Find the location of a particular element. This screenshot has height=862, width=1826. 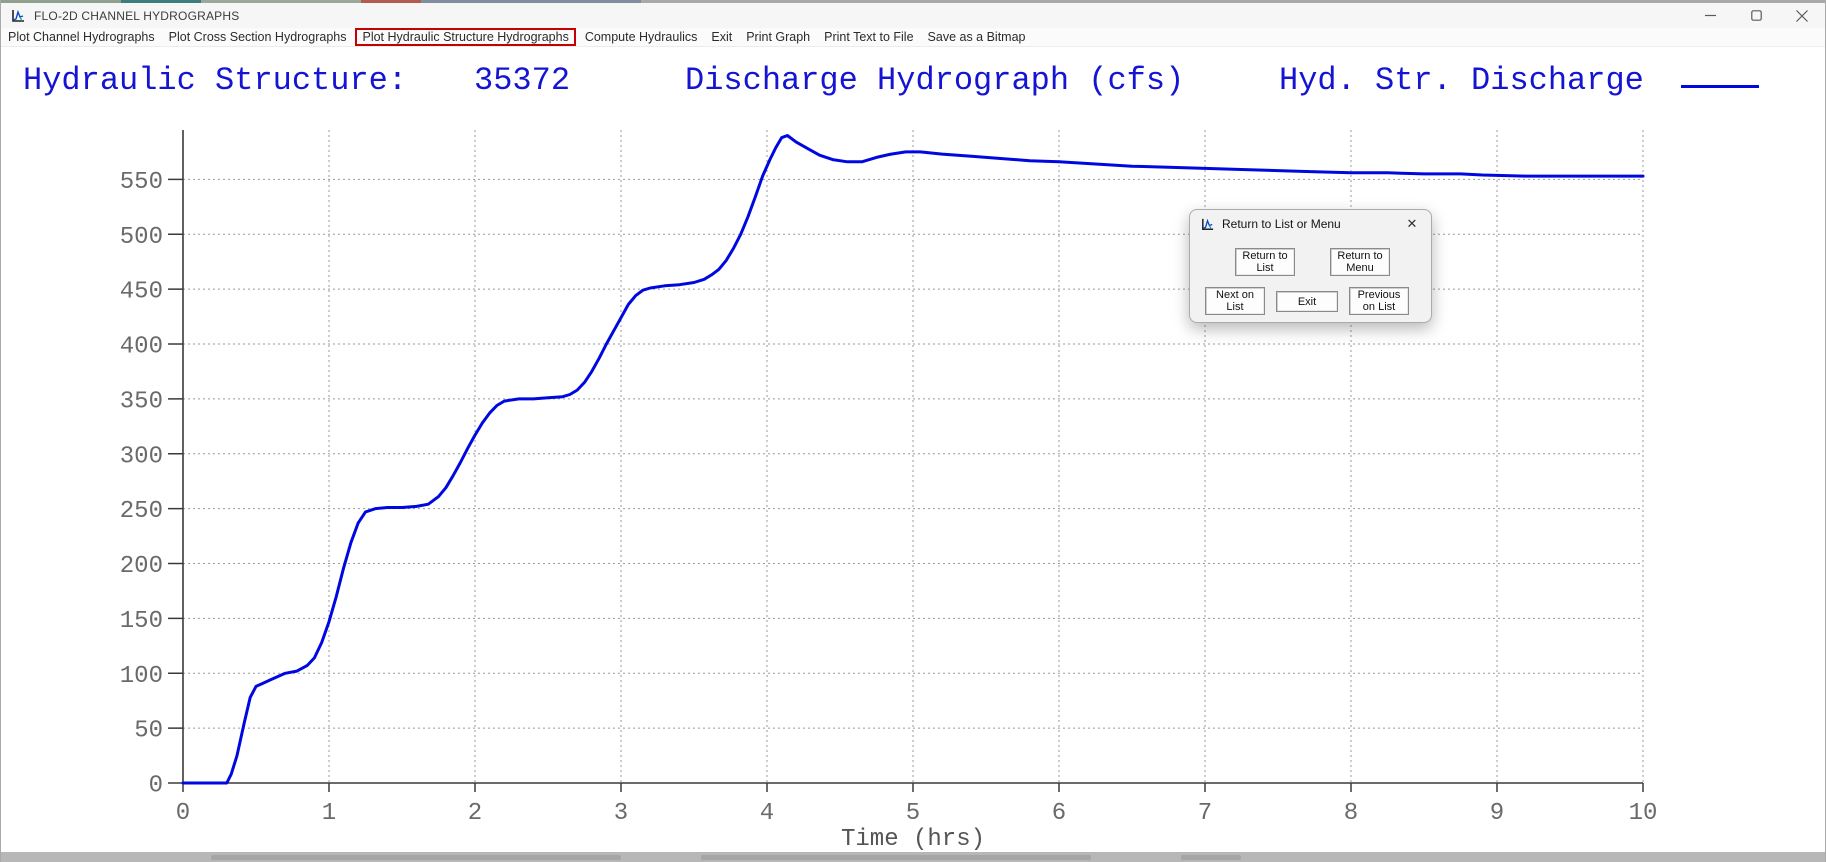

svg-text: 6 is located at coordinates (1059, 813).